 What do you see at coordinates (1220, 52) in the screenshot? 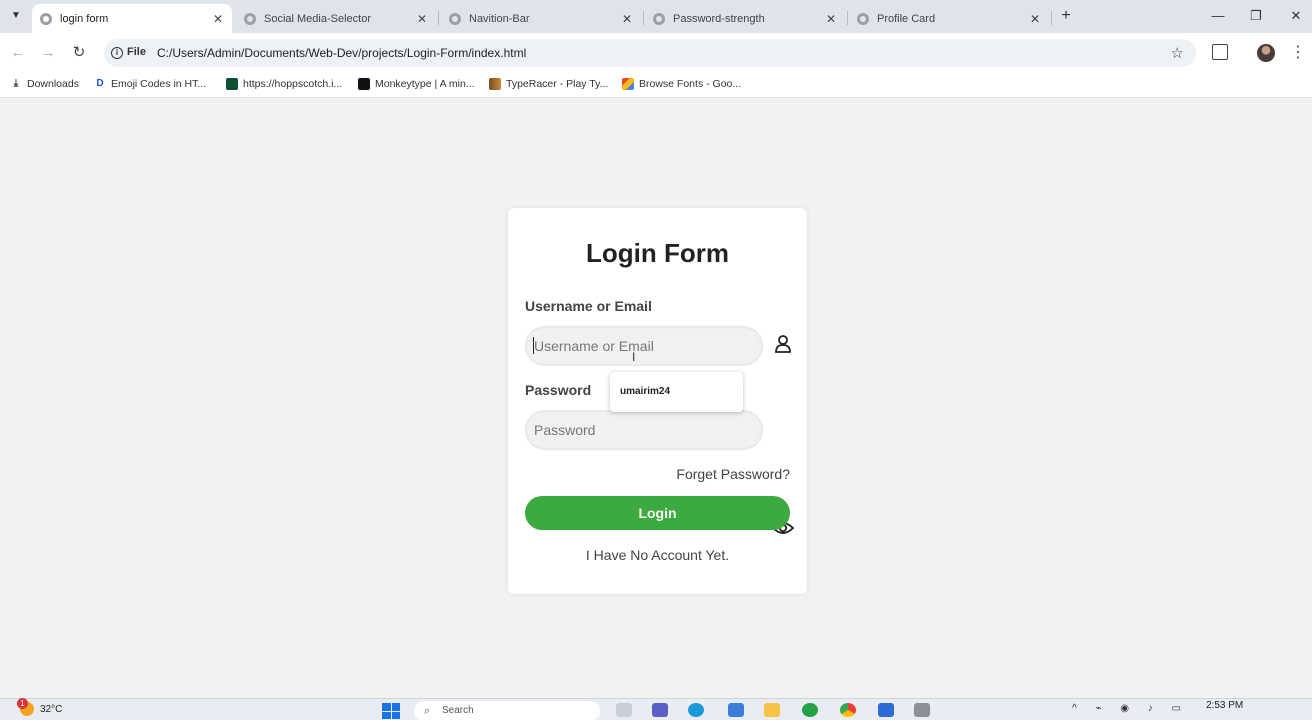
I see `extensions-icon` at bounding box center [1220, 52].